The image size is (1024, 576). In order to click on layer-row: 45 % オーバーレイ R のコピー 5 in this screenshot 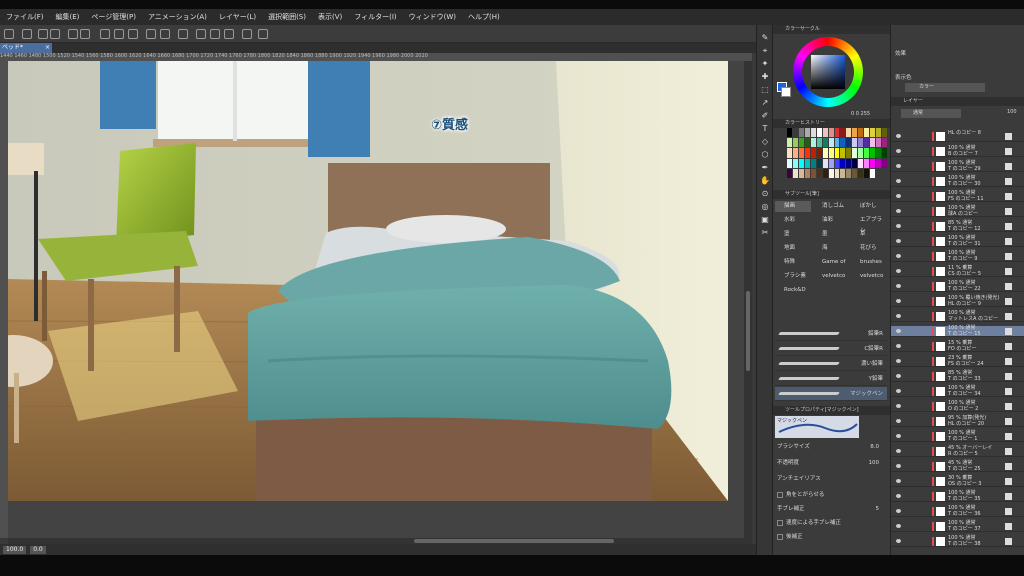, I will do `click(957, 451)`.